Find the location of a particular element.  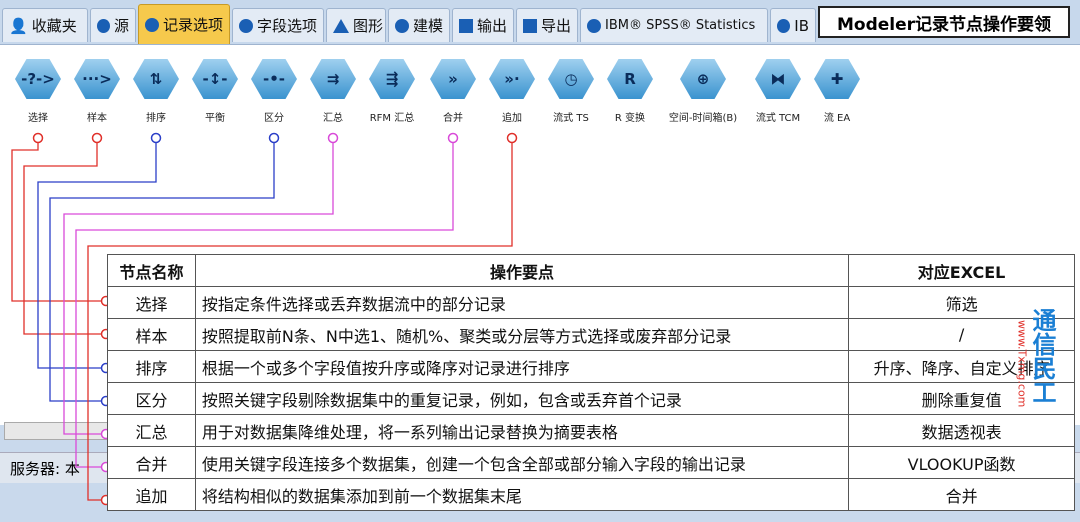

watermark-icon: 通信民工 www.Txmg.com is located at coordinates (1036, 357).